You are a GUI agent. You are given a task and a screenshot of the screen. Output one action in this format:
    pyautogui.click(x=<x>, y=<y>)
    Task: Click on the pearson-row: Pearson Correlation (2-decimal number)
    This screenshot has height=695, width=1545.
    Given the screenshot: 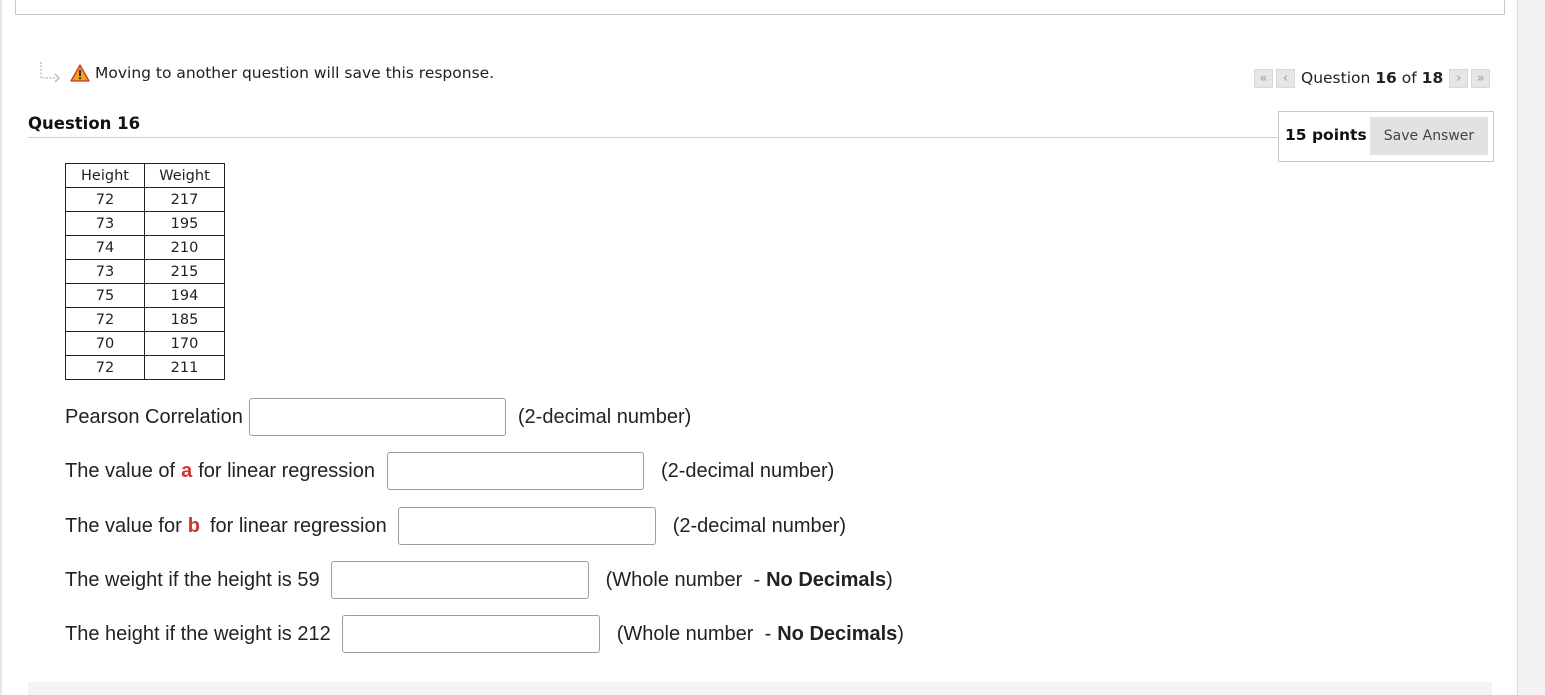 What is the action you would take?
    pyautogui.click(x=378, y=417)
    